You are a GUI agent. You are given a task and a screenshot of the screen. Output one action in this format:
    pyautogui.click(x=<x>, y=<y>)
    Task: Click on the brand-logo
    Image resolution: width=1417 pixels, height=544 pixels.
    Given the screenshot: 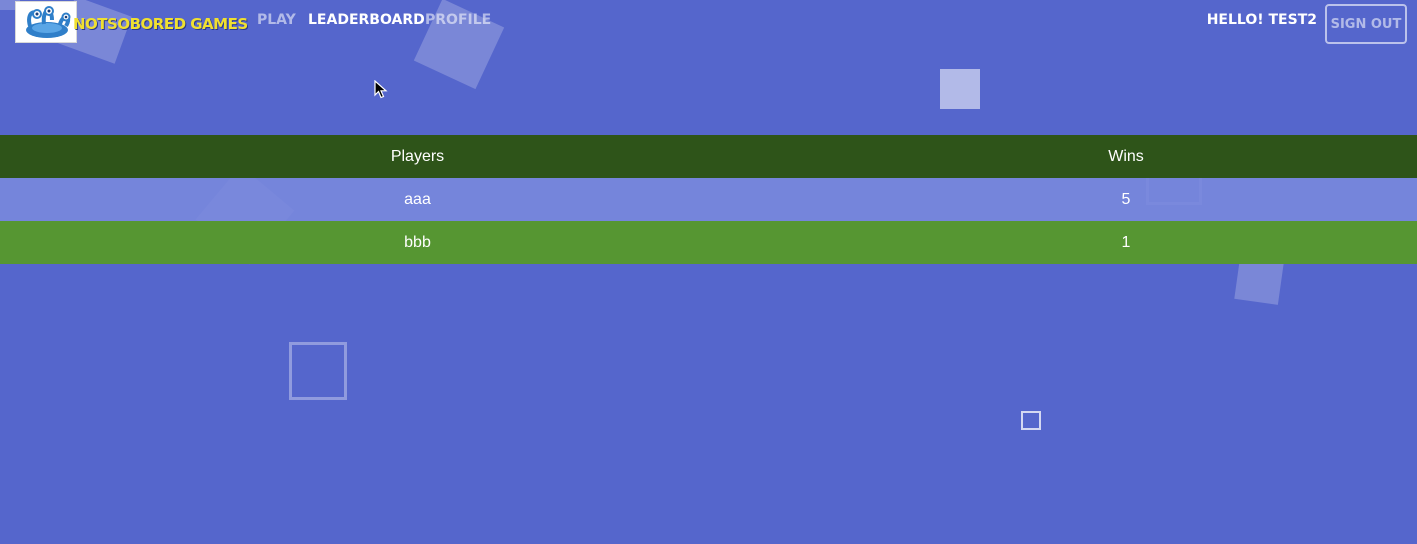 What is the action you would take?
    pyautogui.click(x=46, y=22)
    